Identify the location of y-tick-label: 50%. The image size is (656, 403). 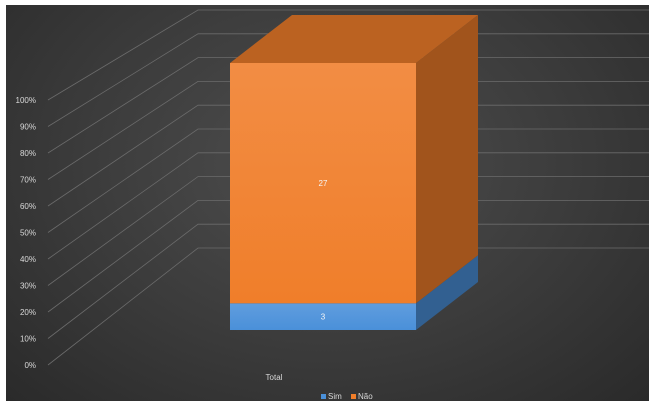
(28, 233).